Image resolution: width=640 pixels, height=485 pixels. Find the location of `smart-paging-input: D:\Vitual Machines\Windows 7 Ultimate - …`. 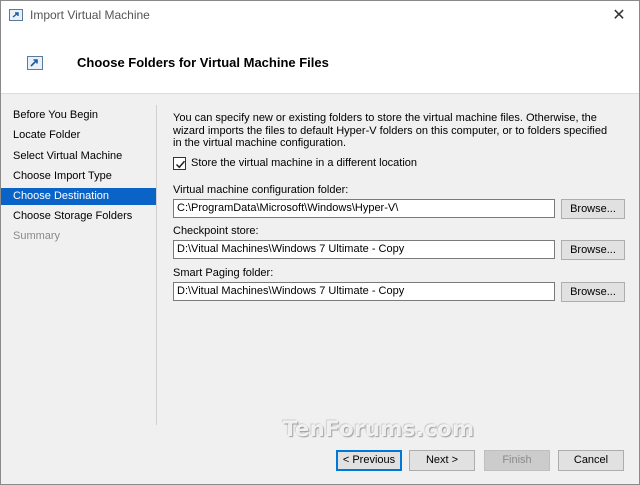

smart-paging-input: D:\Vitual Machines\Windows 7 Ultimate - … is located at coordinates (364, 291).